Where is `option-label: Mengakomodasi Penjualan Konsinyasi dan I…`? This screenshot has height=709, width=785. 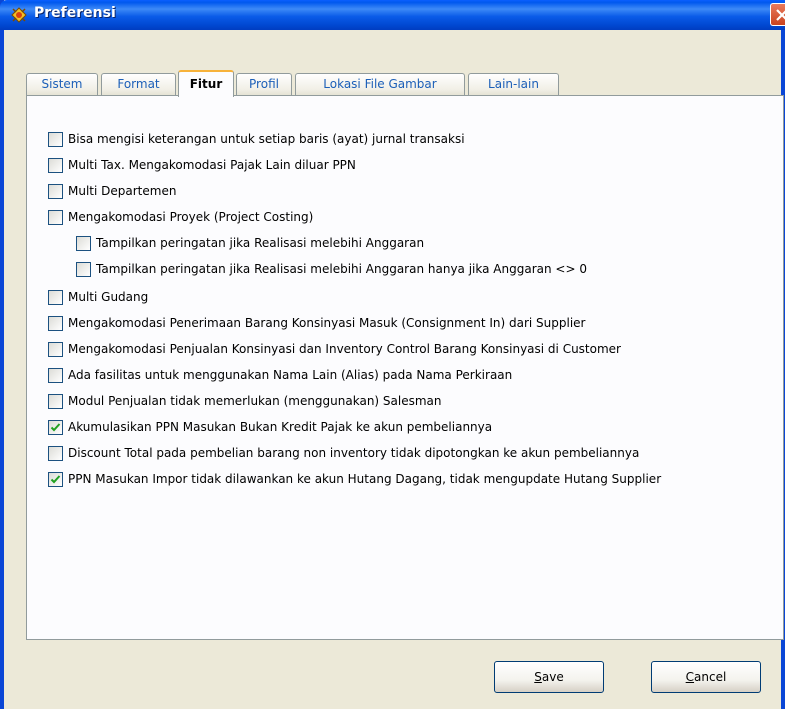
option-label: Mengakomodasi Penjualan Konsinyasi dan I… is located at coordinates (344, 349).